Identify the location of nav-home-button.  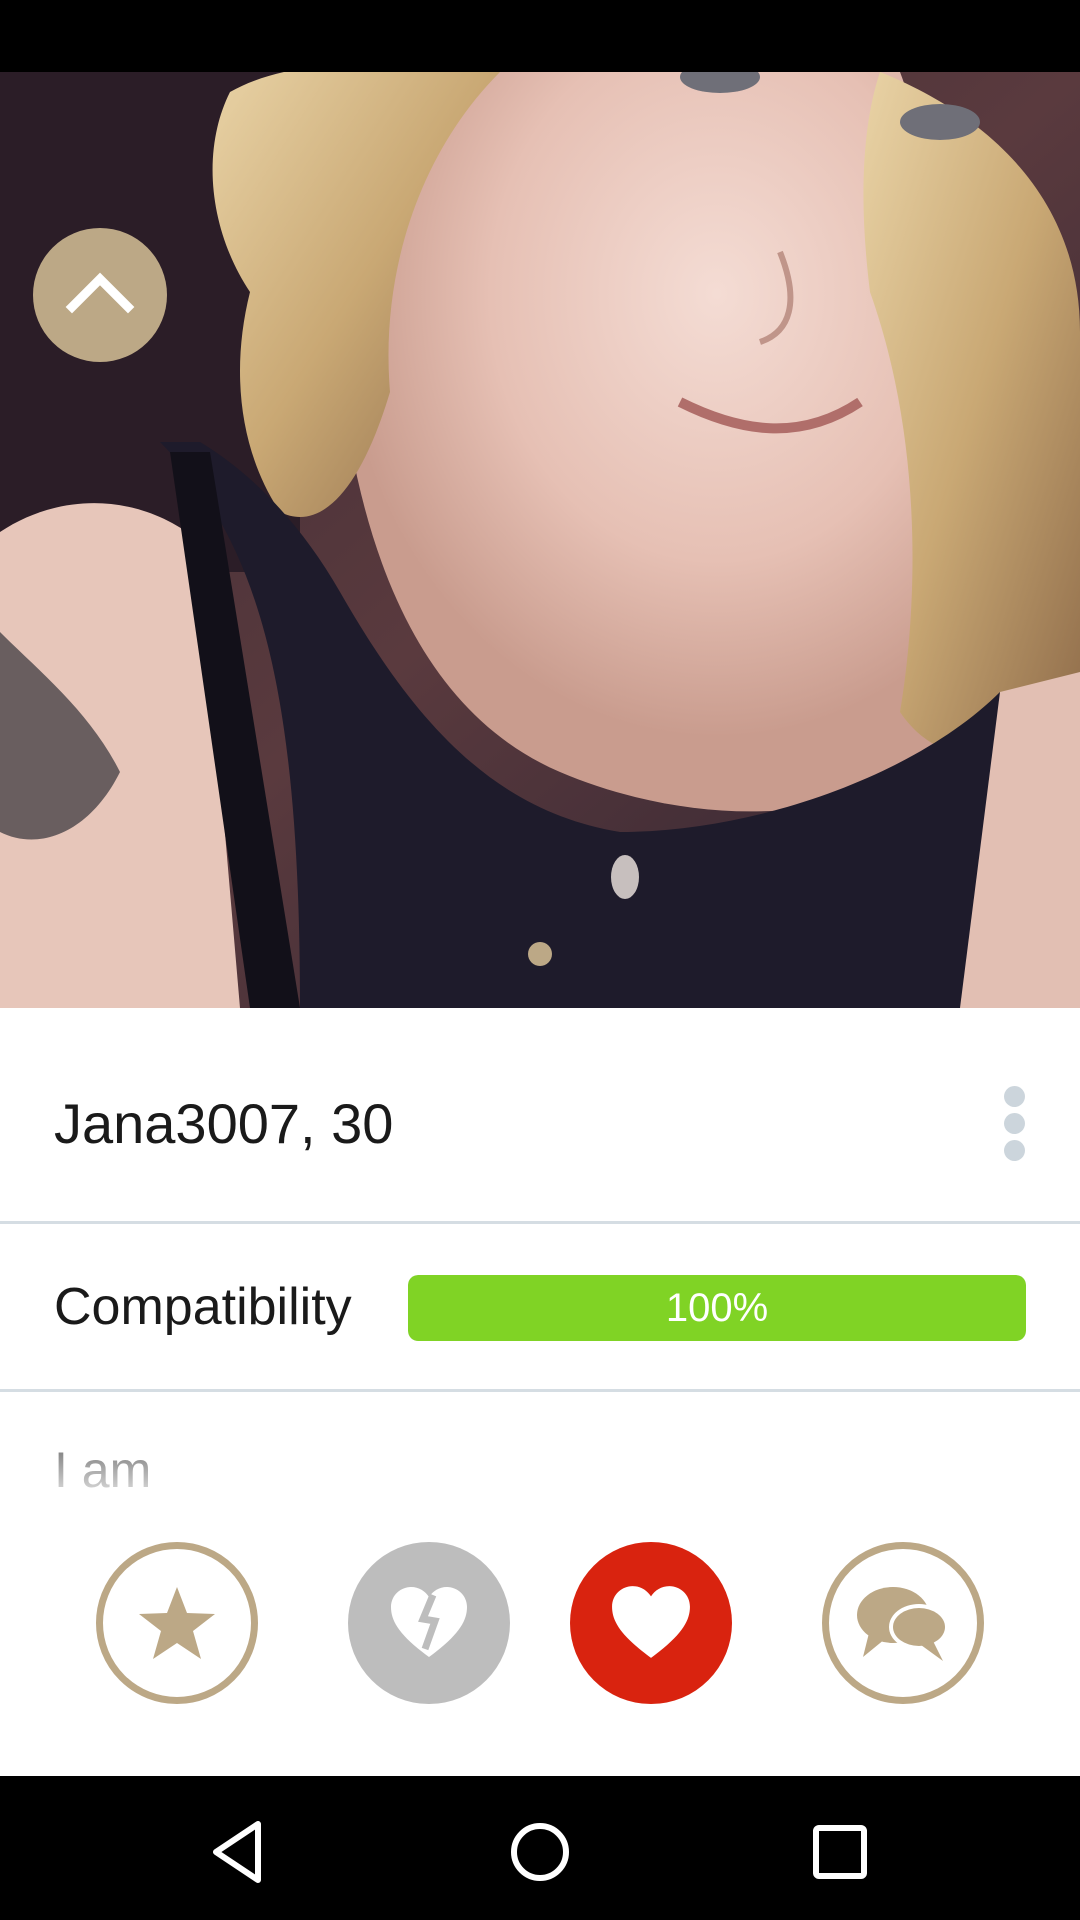
(540, 1852).